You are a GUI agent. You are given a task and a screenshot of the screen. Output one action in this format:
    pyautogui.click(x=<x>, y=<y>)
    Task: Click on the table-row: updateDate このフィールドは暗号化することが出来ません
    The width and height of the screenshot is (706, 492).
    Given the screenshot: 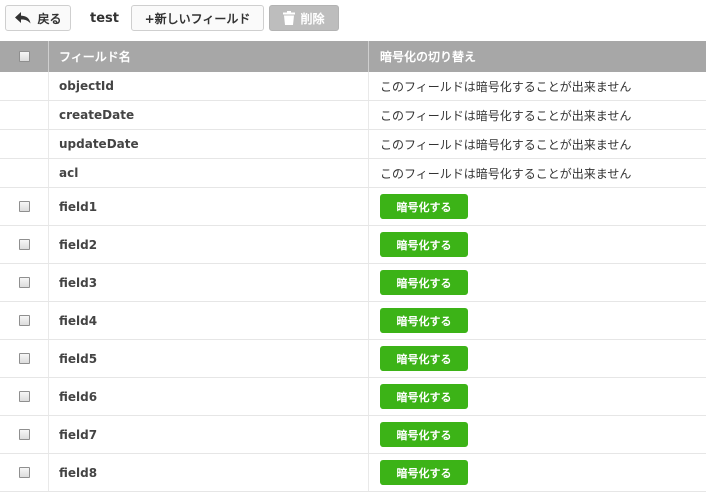 What is the action you would take?
    pyautogui.click(x=353, y=144)
    